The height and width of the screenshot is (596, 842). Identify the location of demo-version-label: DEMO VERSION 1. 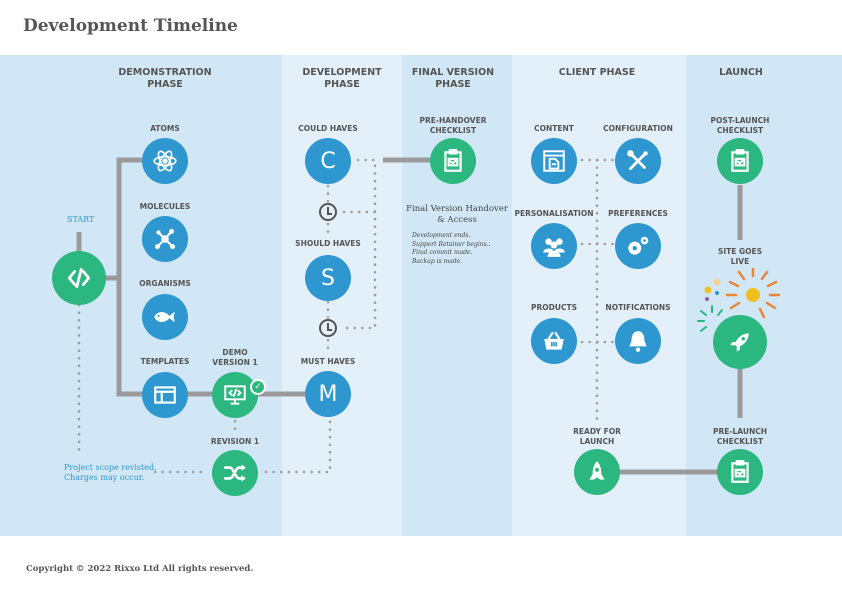
(235, 357).